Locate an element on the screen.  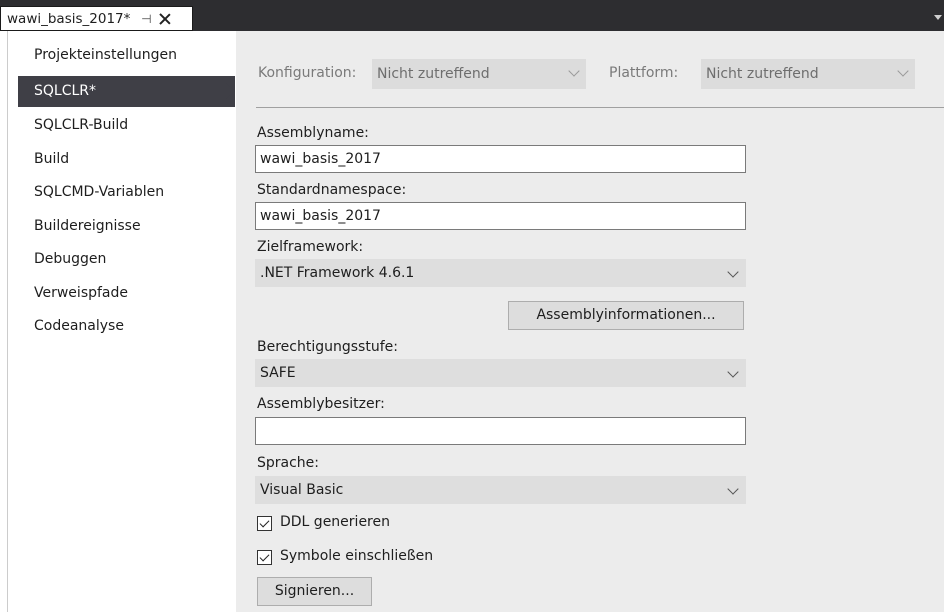
configuration-label: Konfiguration: is located at coordinates (307, 73).